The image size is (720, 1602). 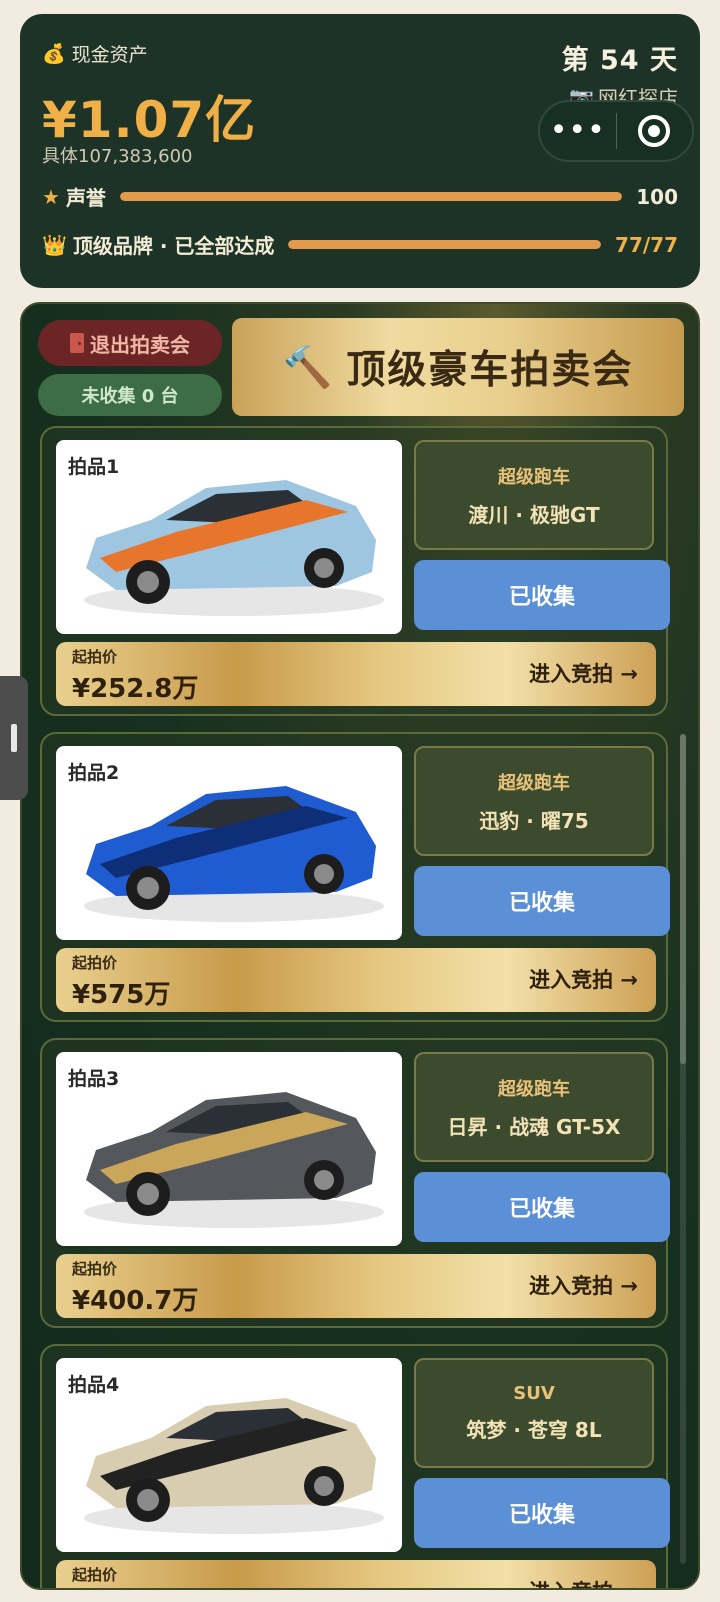 What do you see at coordinates (109, 55) in the screenshot?
I see `cash-label: 现金资产` at bounding box center [109, 55].